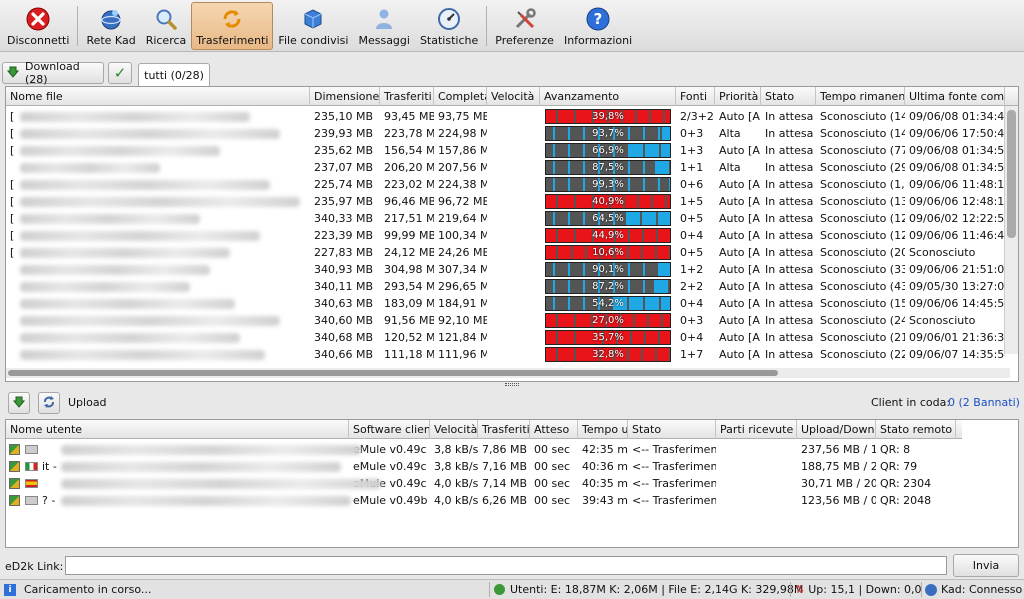 This screenshot has height=599, width=1024. Describe the element at coordinates (916, 429) in the screenshot. I see `column-header: Stato remoto` at that location.